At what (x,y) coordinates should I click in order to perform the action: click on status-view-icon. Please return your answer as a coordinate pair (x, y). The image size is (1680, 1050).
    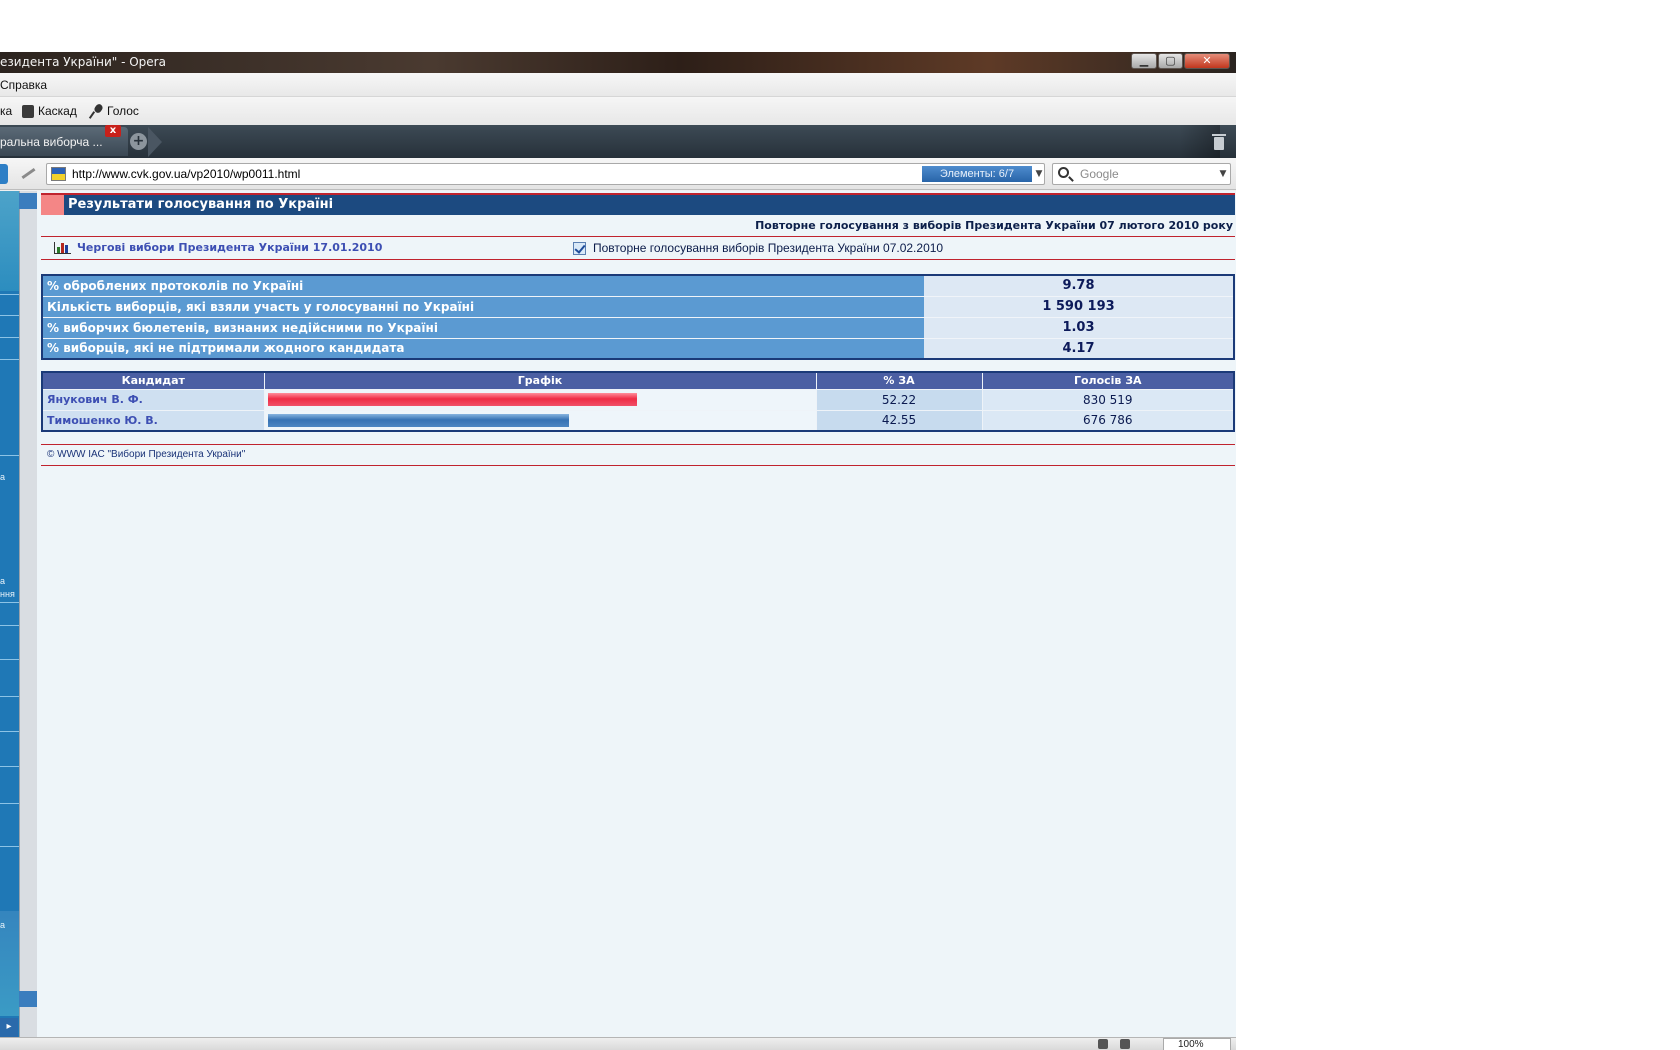
    Looking at the image, I should click on (1125, 1044).